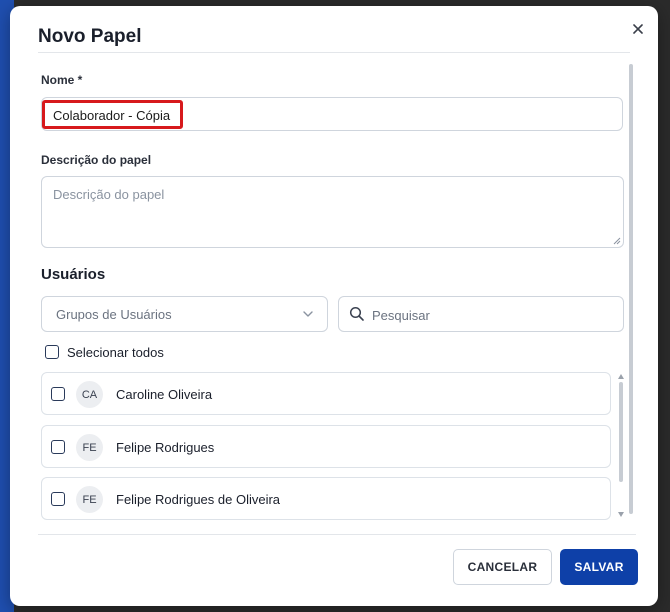  Describe the element at coordinates (337, 534) in the screenshot. I see `footer-divider` at that location.